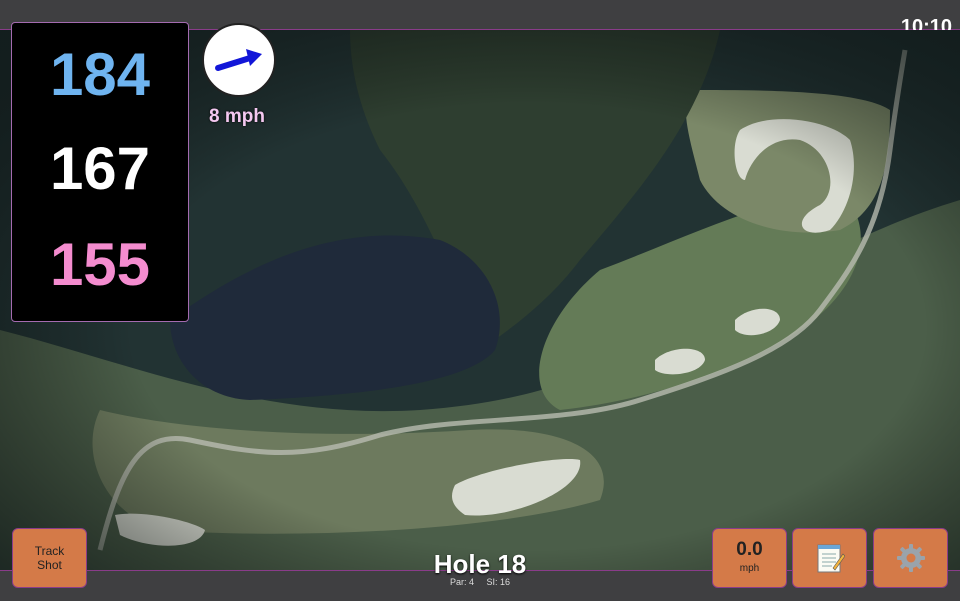 Image resolution: width=960 pixels, height=601 pixels. What do you see at coordinates (100, 168) in the screenshot?
I see `middle-distance: 167` at bounding box center [100, 168].